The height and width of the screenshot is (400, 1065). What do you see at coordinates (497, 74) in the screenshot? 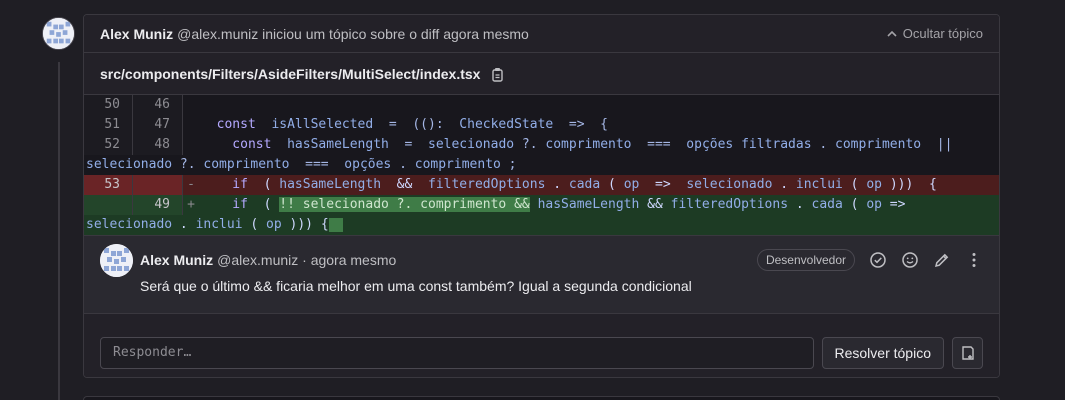
I see `copy-icon` at bounding box center [497, 74].